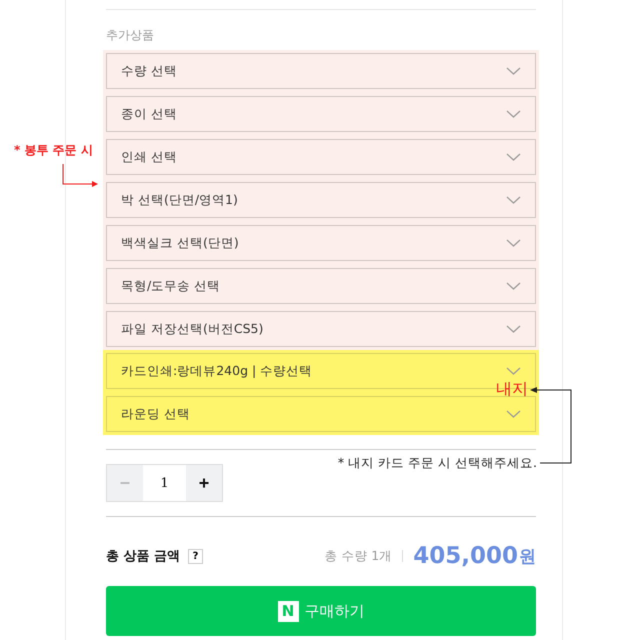  I want to click on total-count: 총 수량 1개, so click(358, 556).